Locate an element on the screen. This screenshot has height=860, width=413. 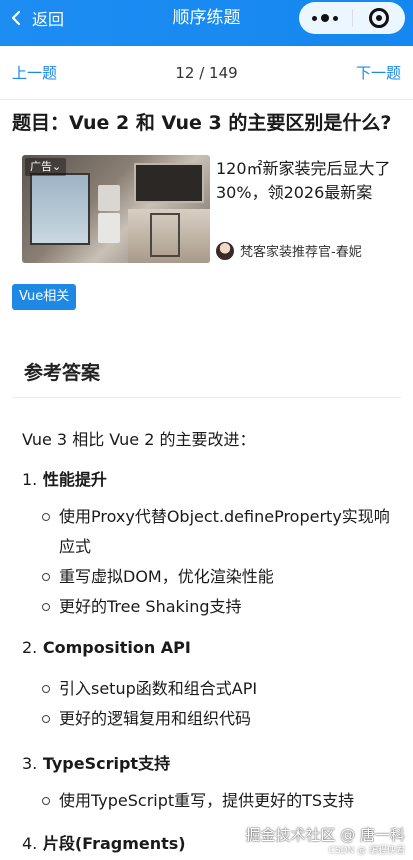
answer-header: 参考答案 is located at coordinates (206, 370).